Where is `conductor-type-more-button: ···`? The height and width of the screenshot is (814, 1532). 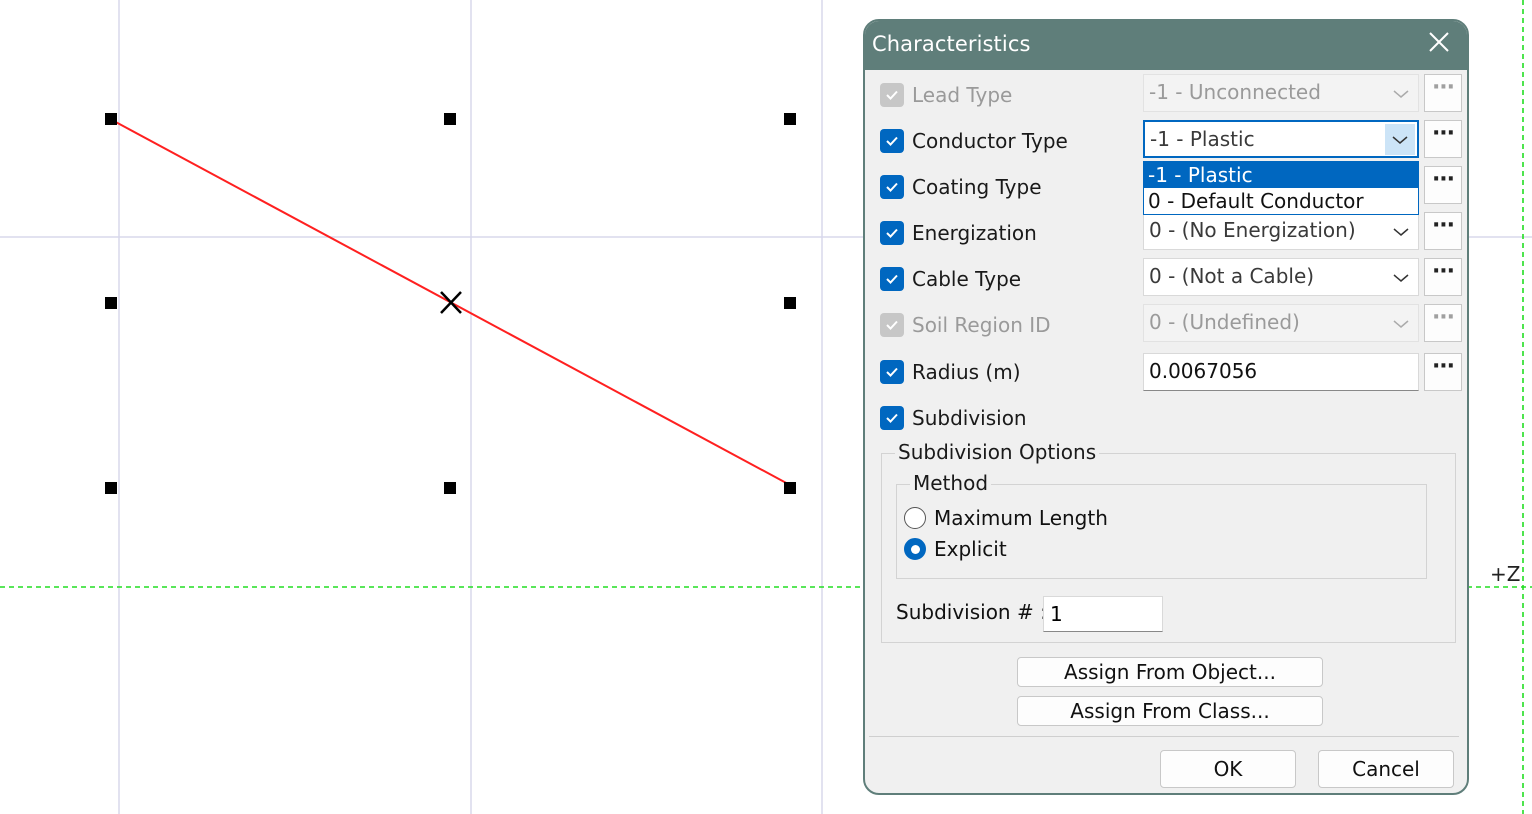 conductor-type-more-button: ··· is located at coordinates (1443, 139).